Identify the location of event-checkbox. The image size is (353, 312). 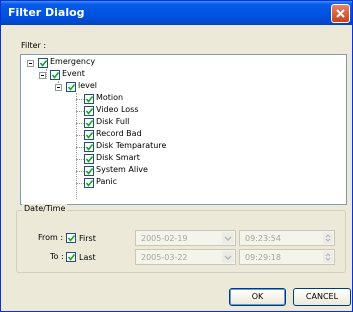
(55, 75).